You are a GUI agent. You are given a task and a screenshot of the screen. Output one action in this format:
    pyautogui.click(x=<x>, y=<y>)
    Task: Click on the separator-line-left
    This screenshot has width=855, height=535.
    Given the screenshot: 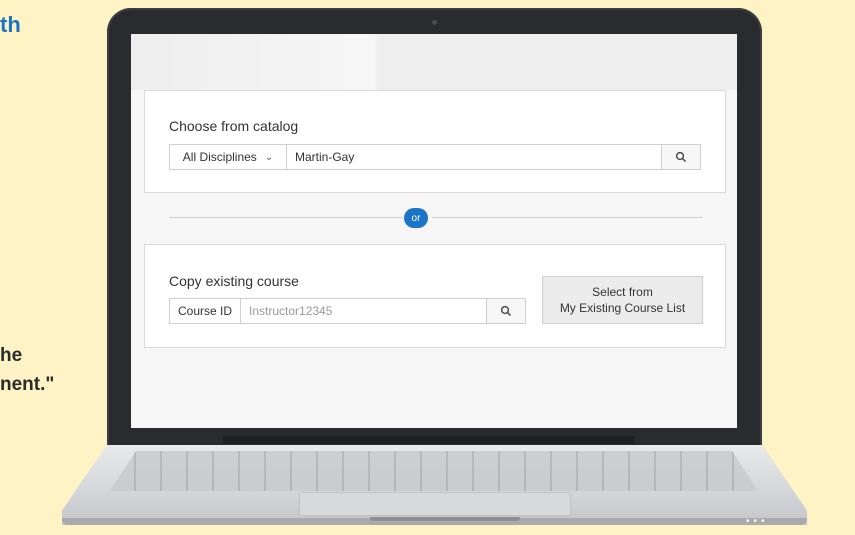 What is the action you would take?
    pyautogui.click(x=285, y=217)
    